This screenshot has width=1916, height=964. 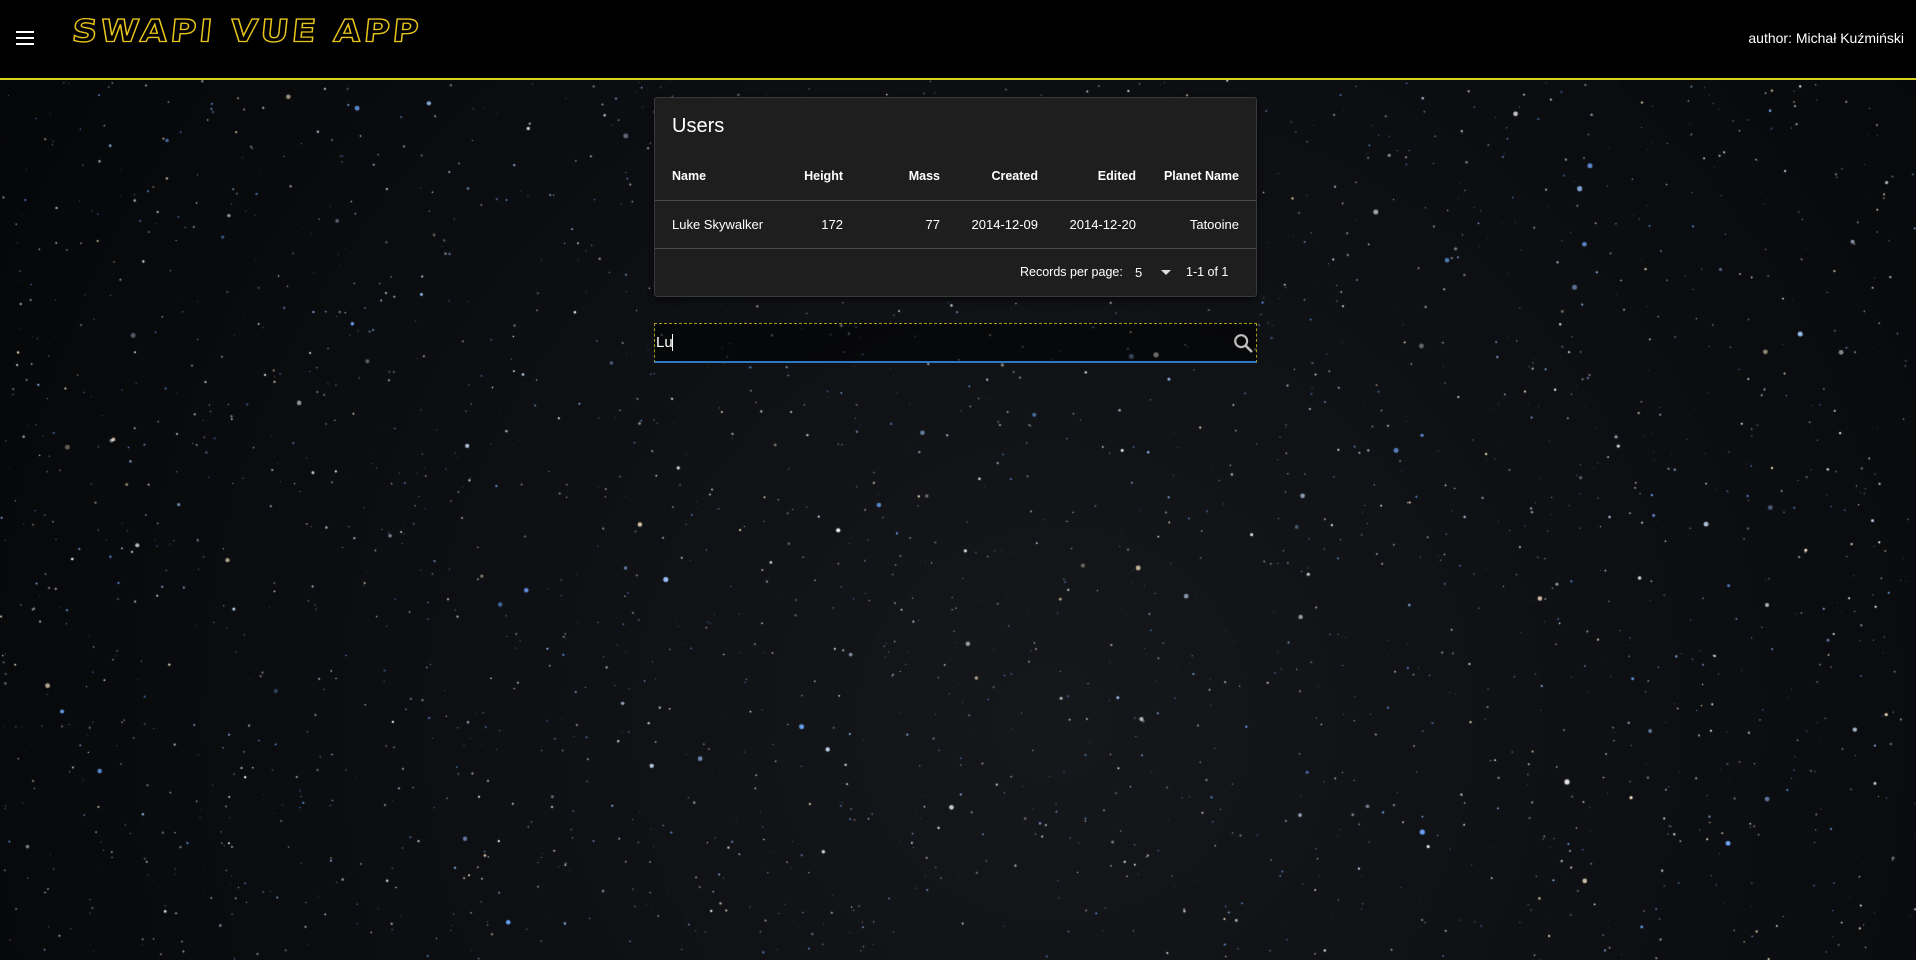 I want to click on records-per-page-label: Records per page:, so click(x=1071, y=272).